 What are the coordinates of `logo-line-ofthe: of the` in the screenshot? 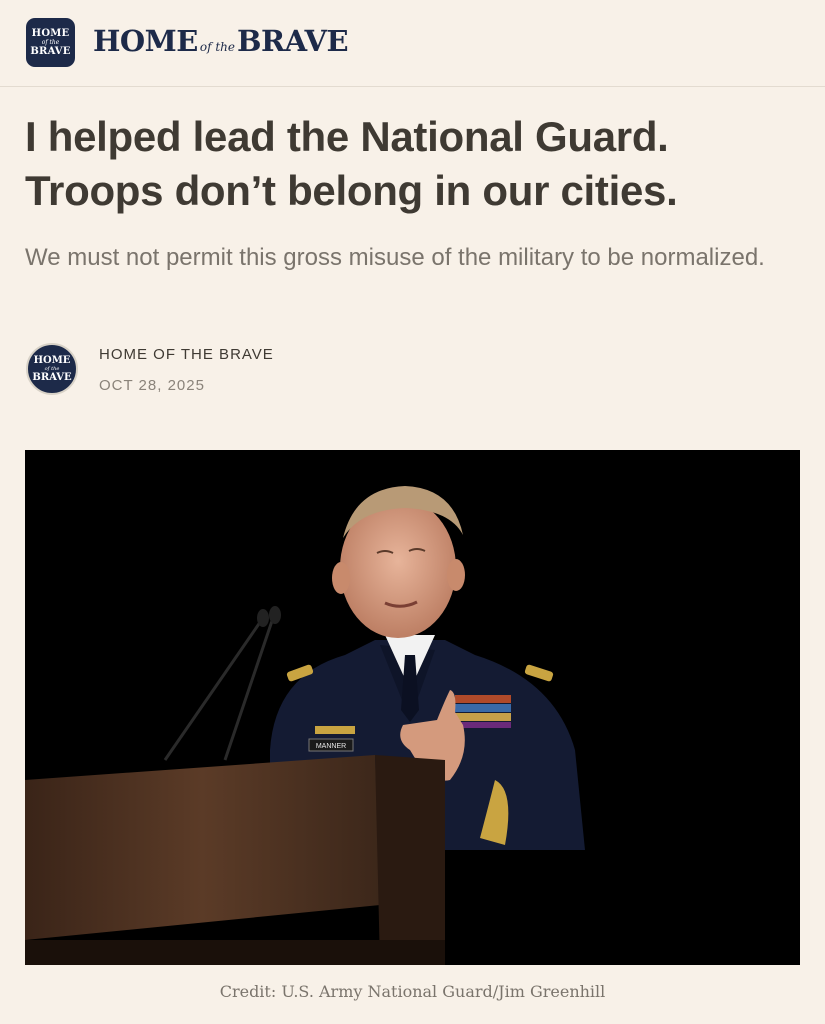 It's located at (50, 42).